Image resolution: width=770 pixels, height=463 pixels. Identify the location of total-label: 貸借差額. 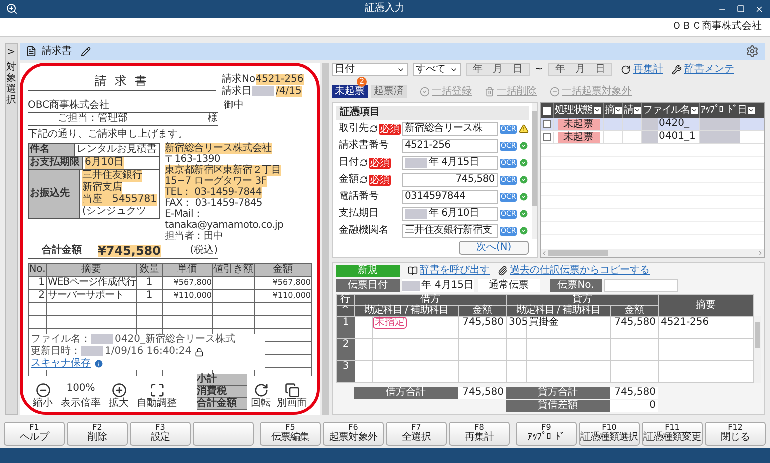
(558, 406).